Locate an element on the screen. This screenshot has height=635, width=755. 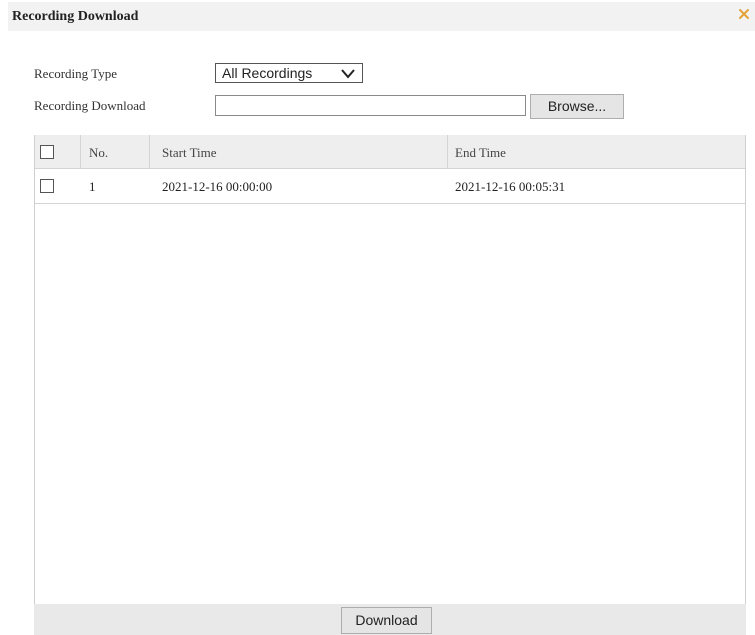
recording-download-label: Recording Download is located at coordinates (90, 105).